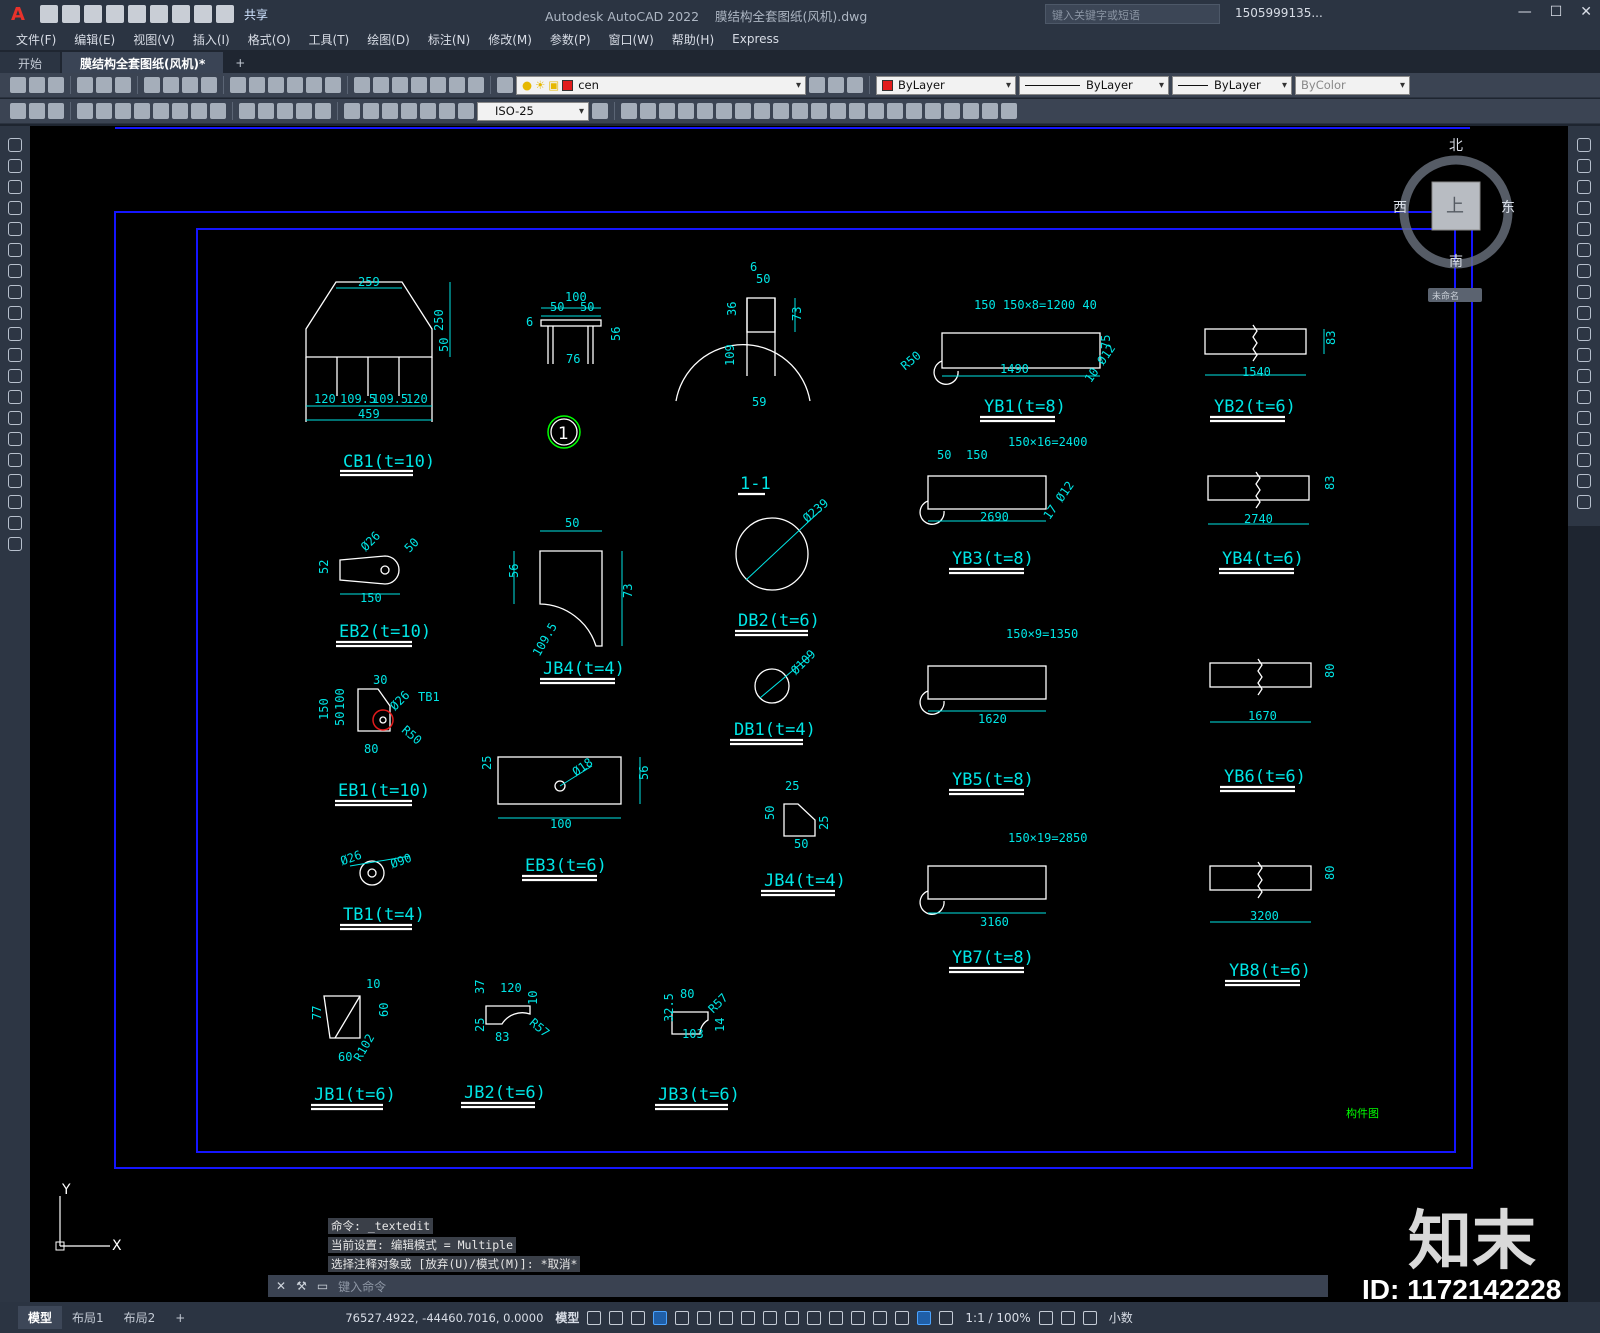 This screenshot has height=1333, width=1600. Describe the element at coordinates (1584, 355) in the screenshot. I see `extend-icon` at that location.